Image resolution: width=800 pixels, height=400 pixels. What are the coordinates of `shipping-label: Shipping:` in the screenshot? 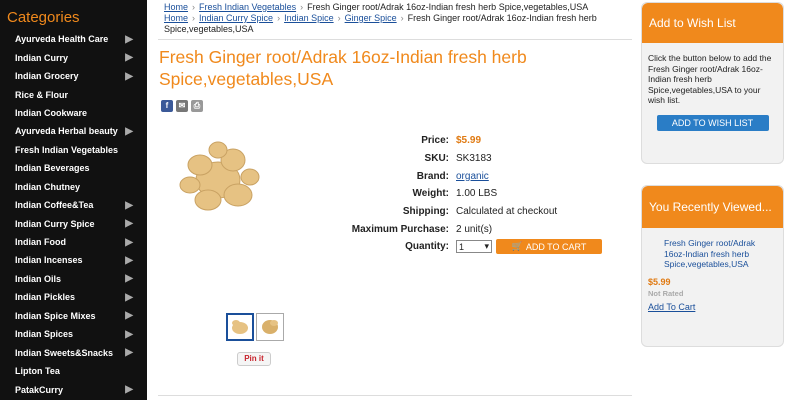 It's located at (425, 212).